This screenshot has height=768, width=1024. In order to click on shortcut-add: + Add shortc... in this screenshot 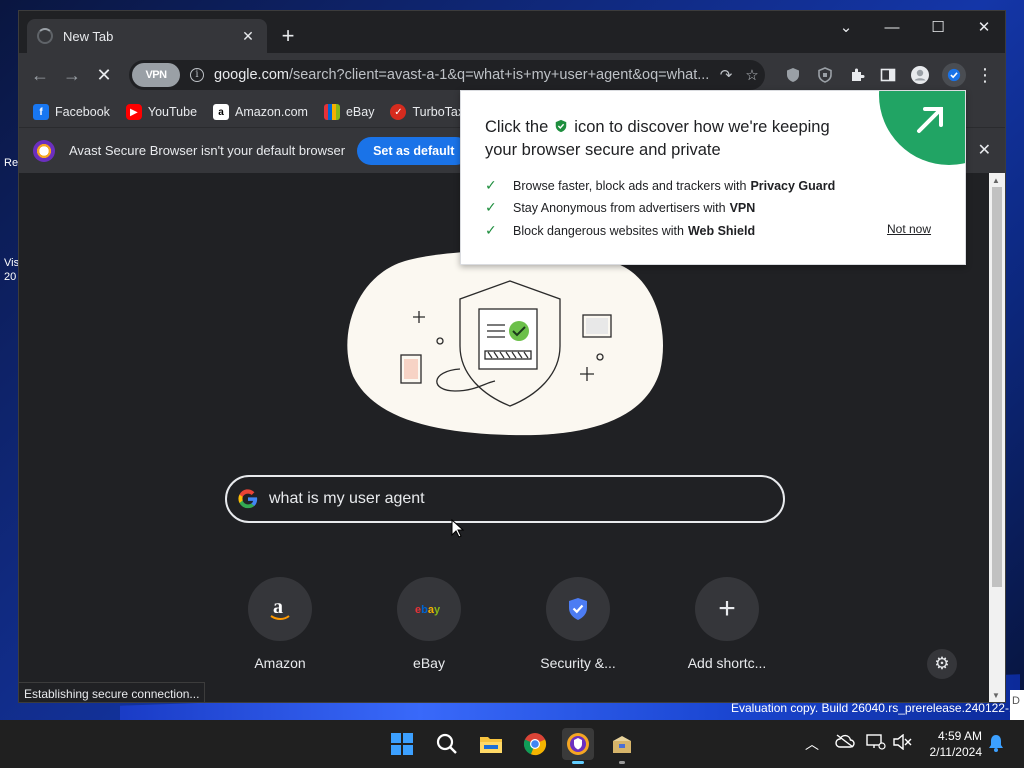, I will do `click(727, 624)`.